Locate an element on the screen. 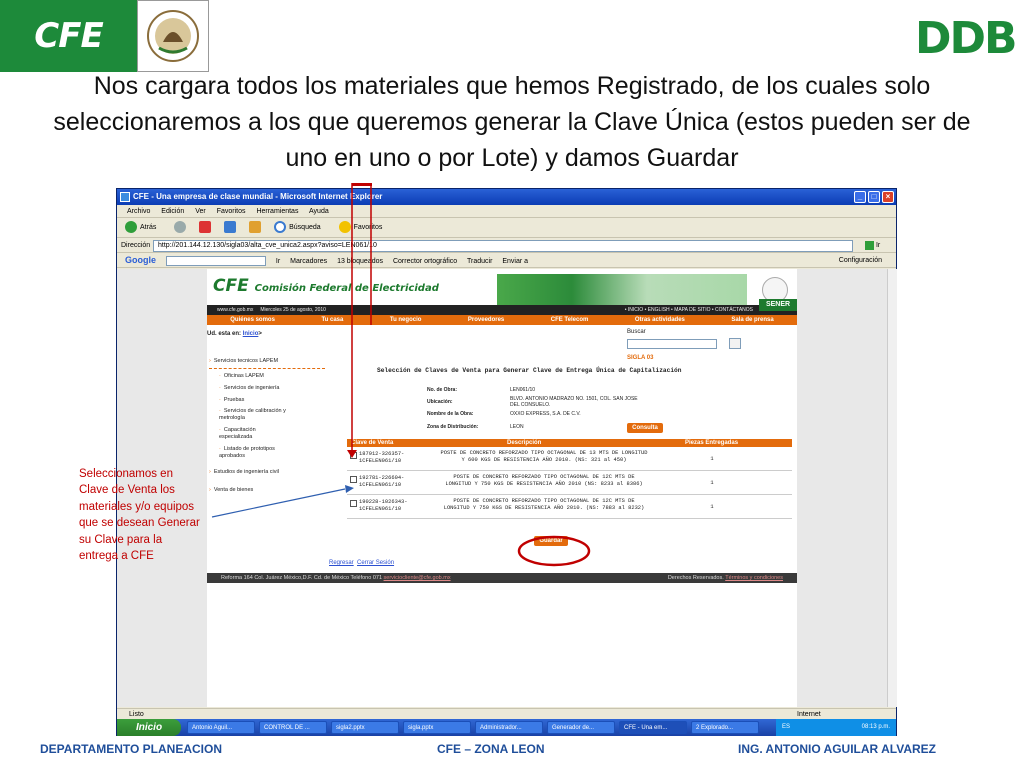  pointer-head-icon is located at coordinates (349, 489).